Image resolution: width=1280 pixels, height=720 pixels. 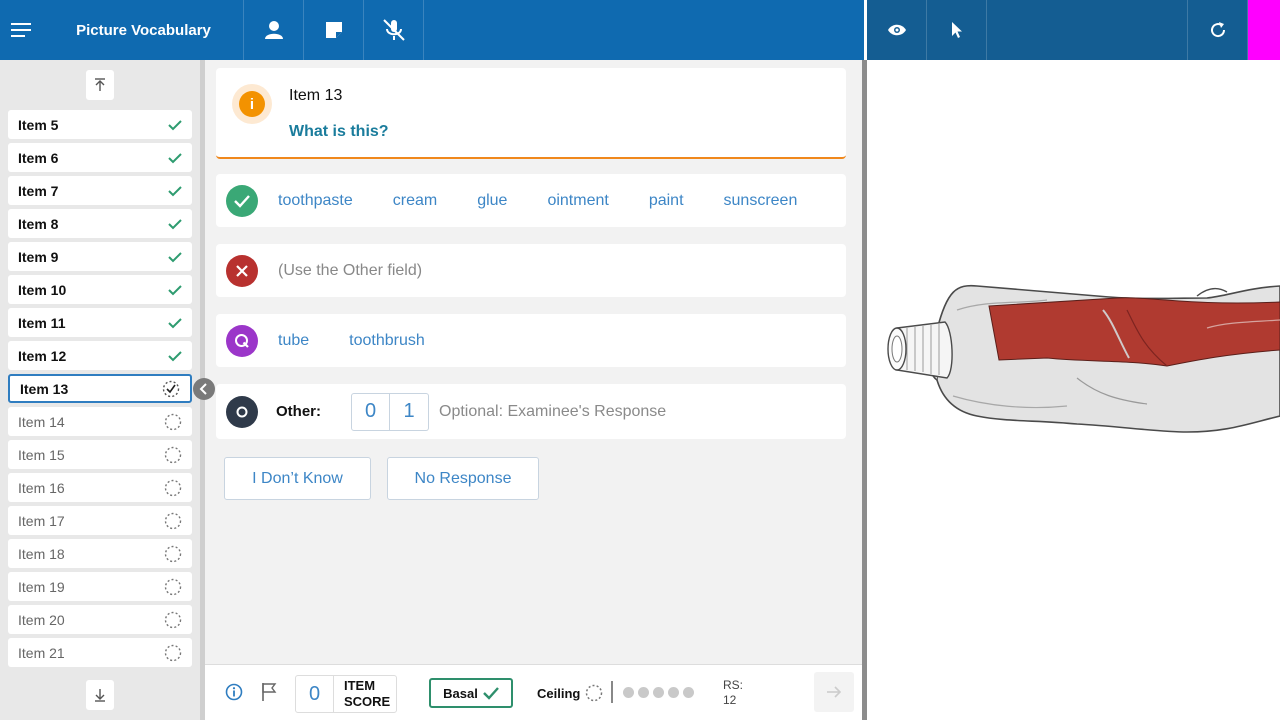 I want to click on other-response-row: Other: 0 1, so click(x=531, y=411).